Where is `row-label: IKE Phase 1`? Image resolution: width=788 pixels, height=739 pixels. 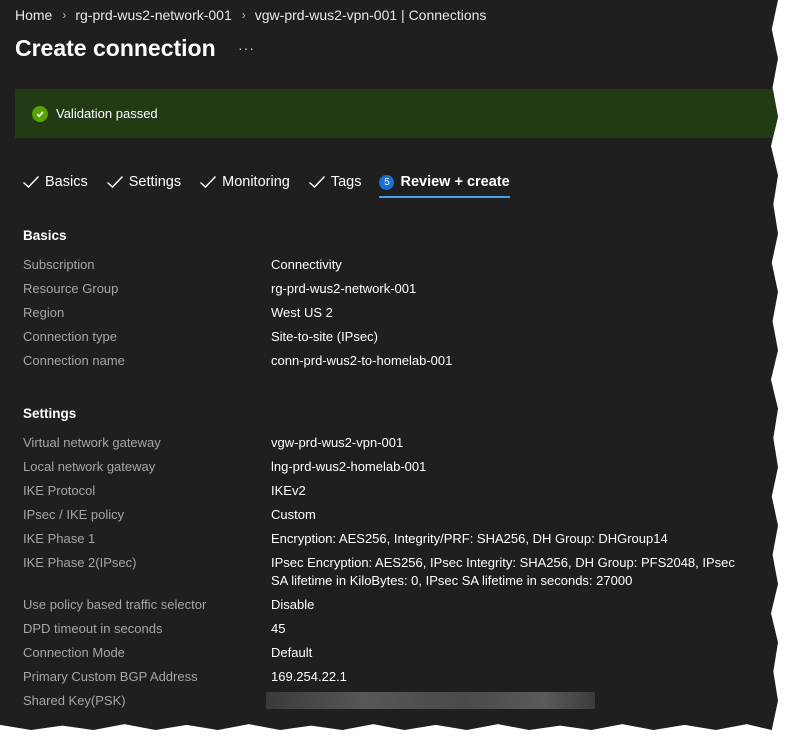 row-label: IKE Phase 1 is located at coordinates (59, 538).